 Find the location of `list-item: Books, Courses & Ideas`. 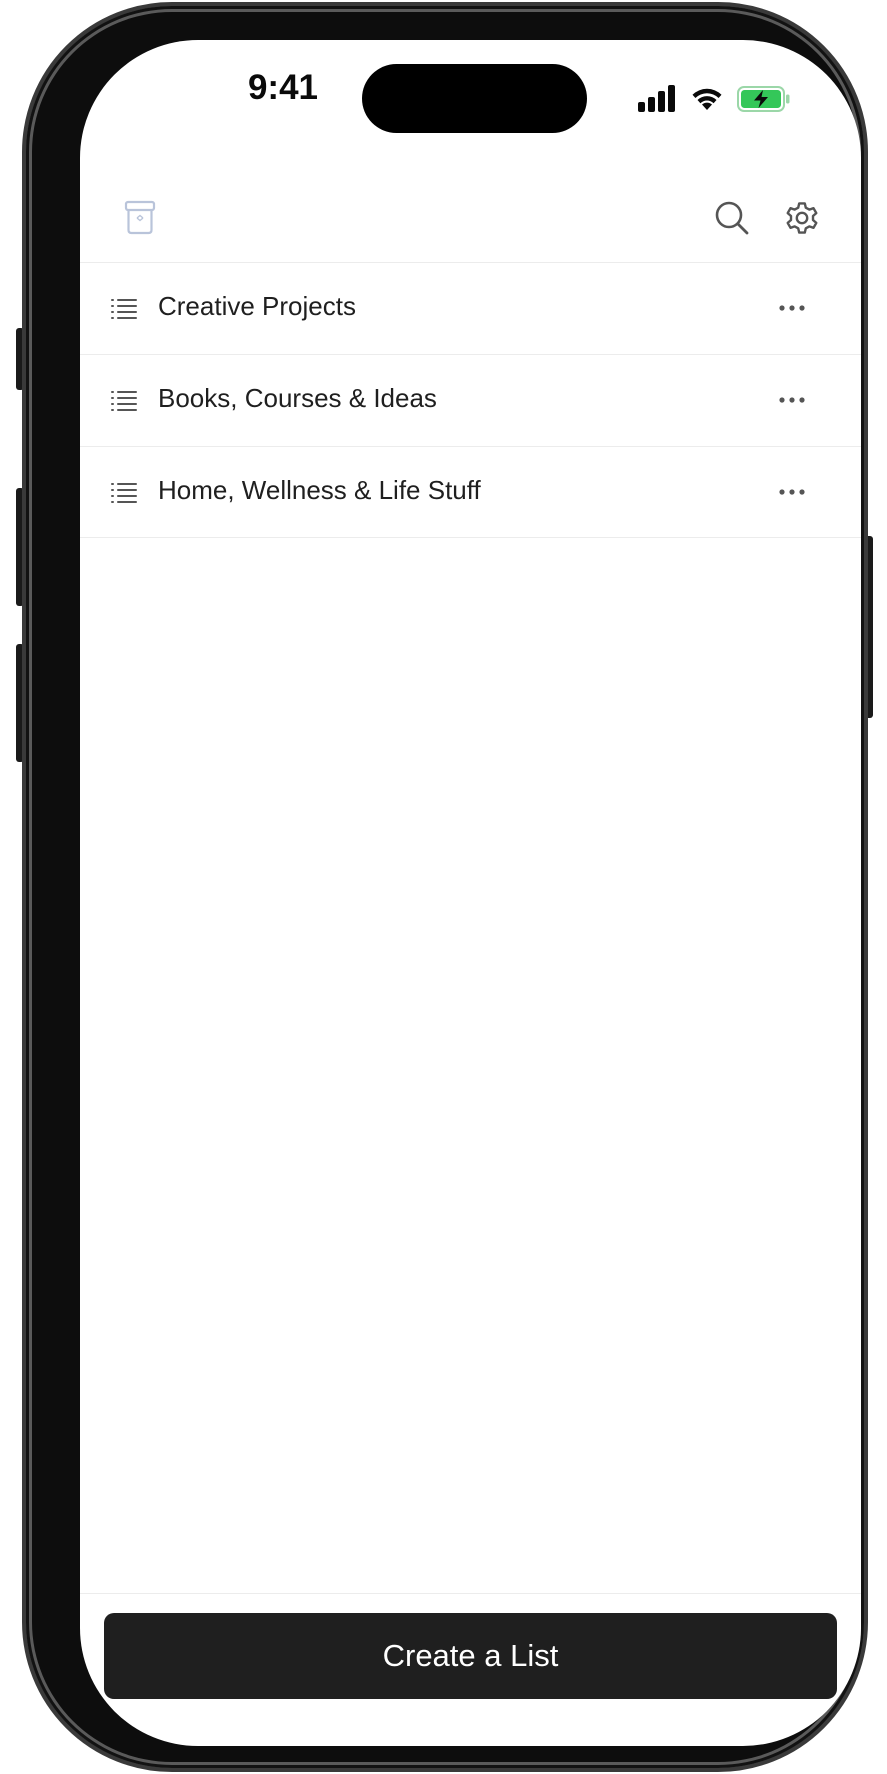

list-item: Books, Courses & Ideas is located at coordinates (470, 400).